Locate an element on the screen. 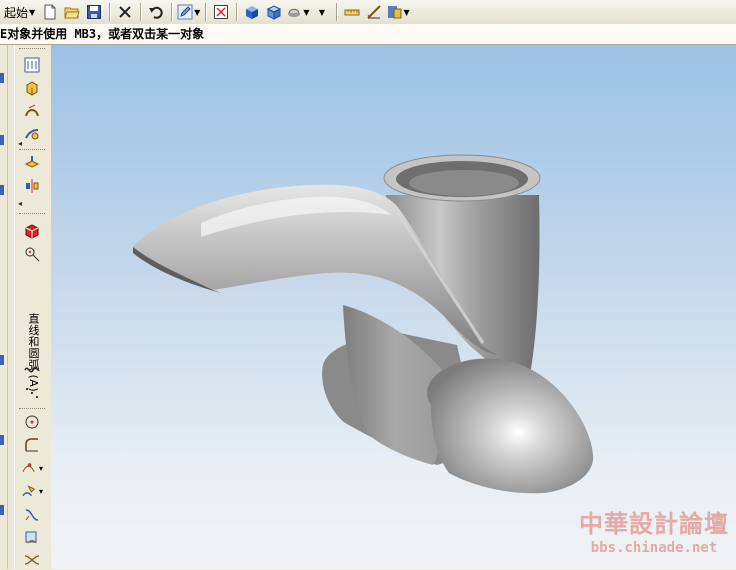 The image size is (736, 570). new-file-icon is located at coordinates (50, 12).